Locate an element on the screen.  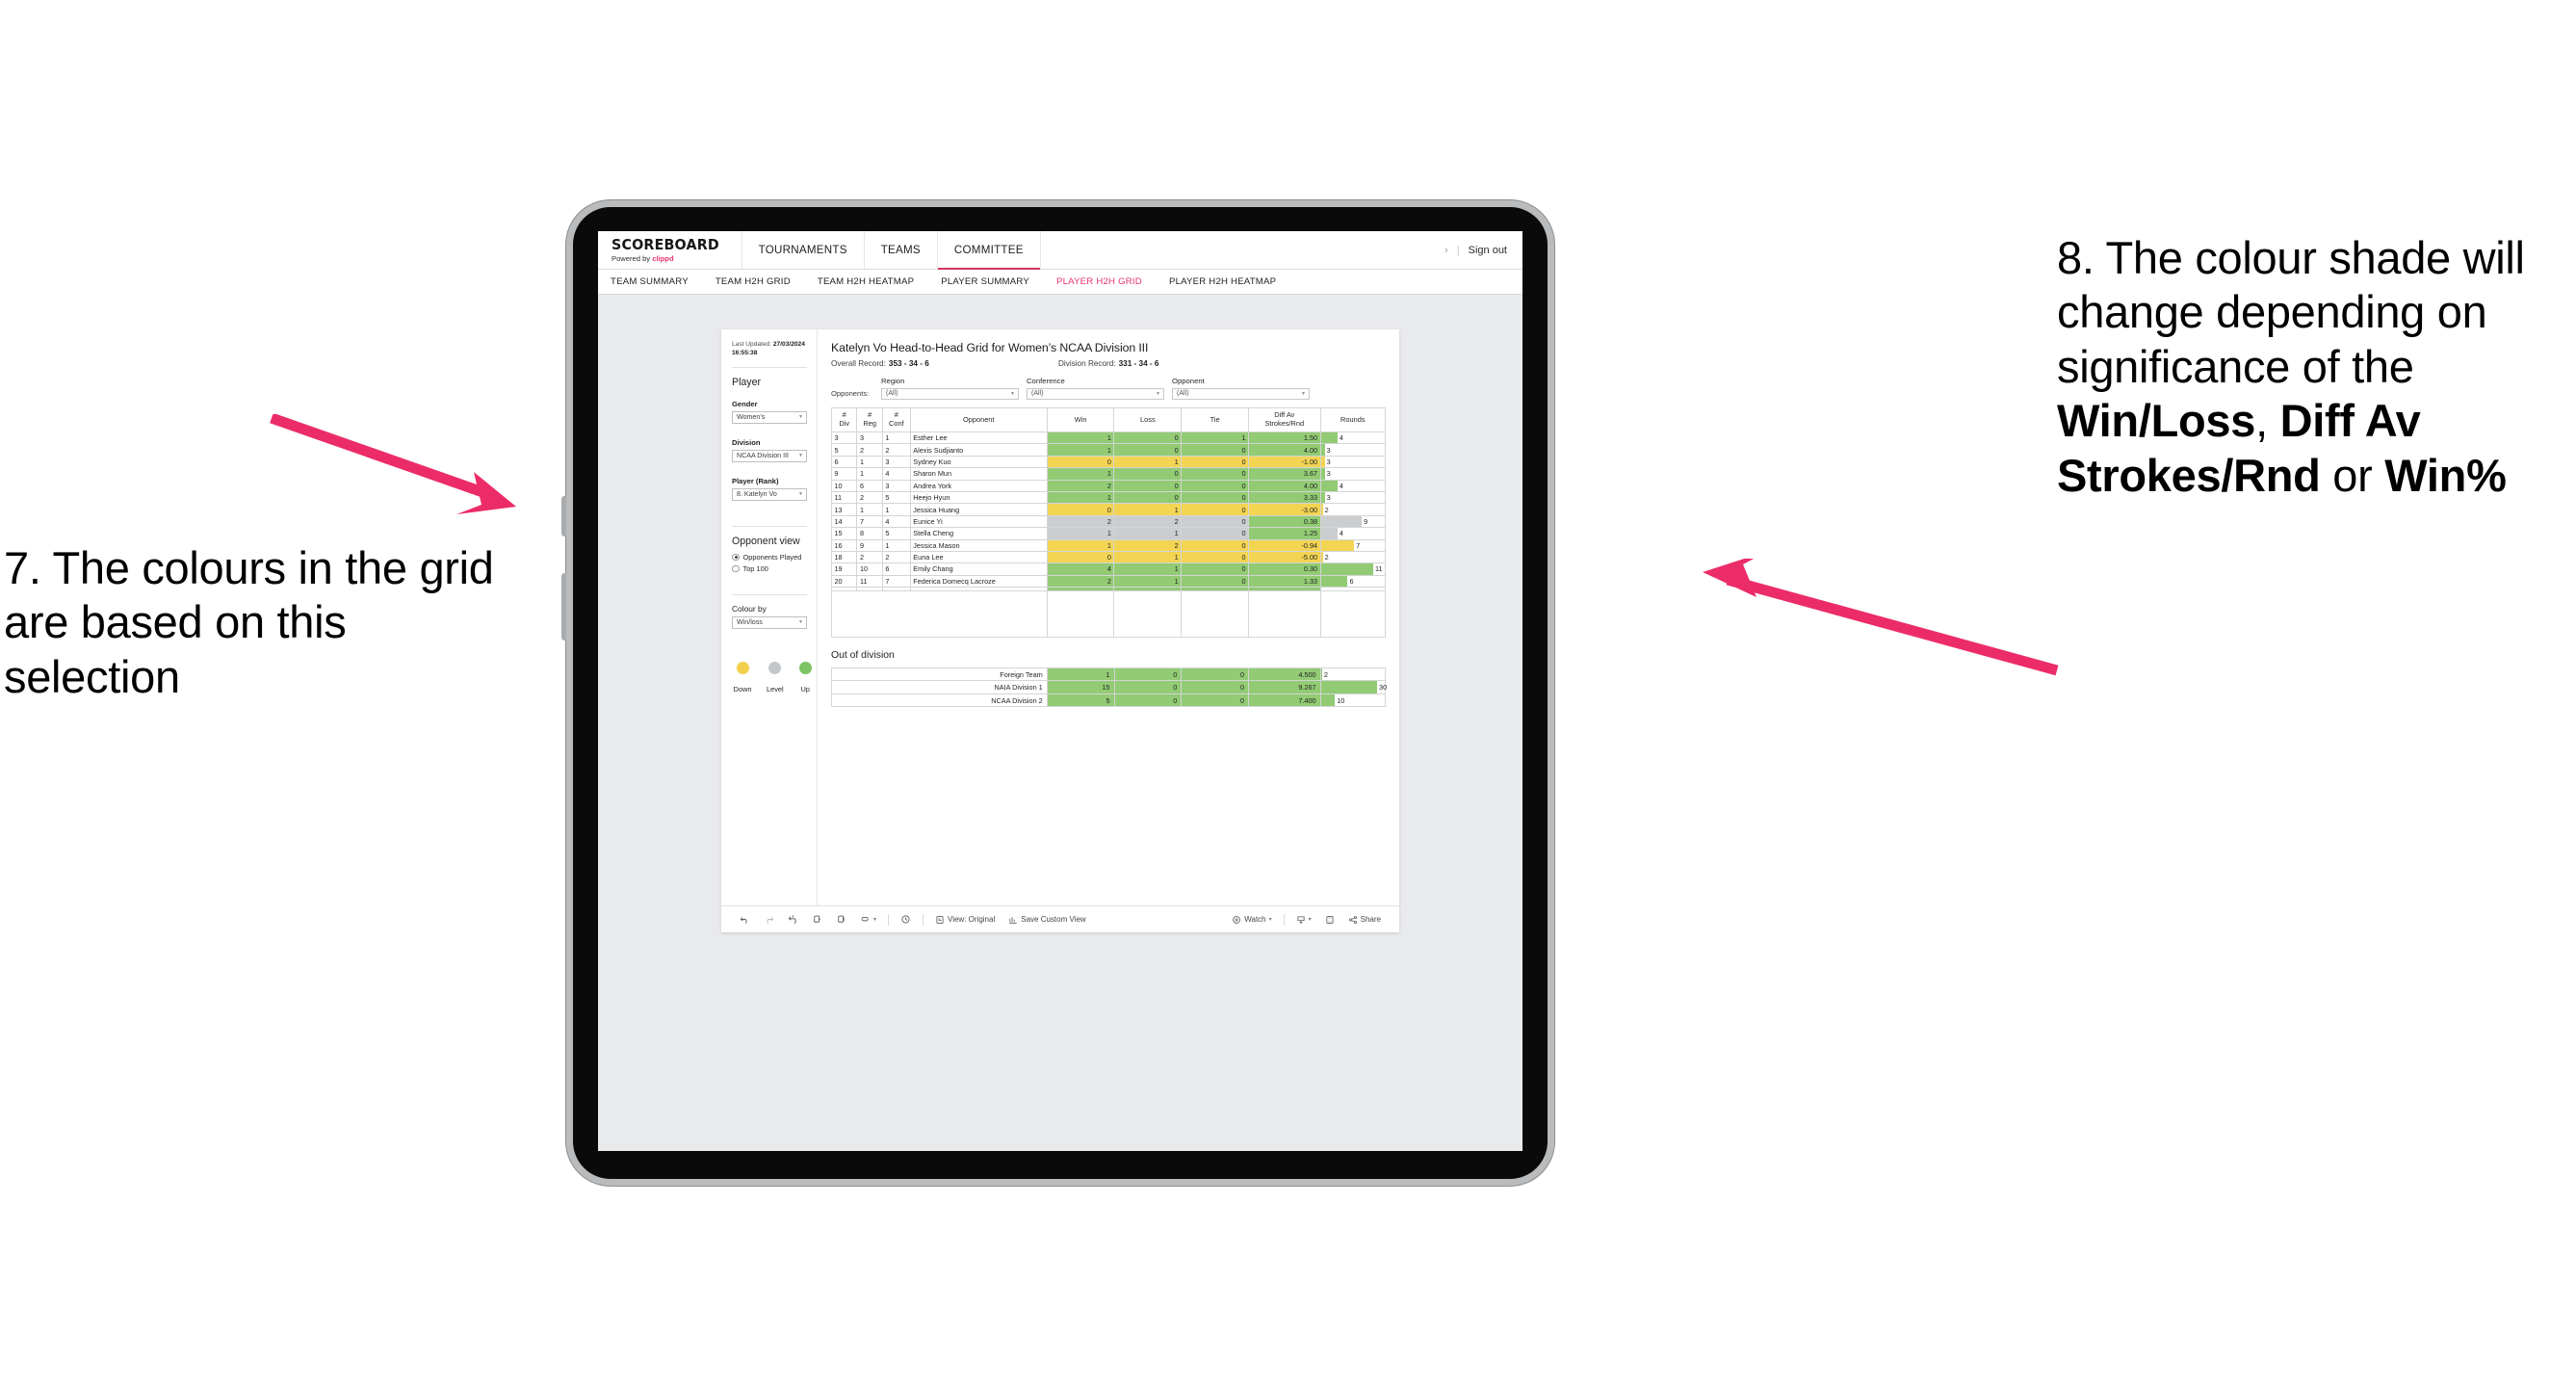
fullscreen-button is located at coordinates (1329, 920).